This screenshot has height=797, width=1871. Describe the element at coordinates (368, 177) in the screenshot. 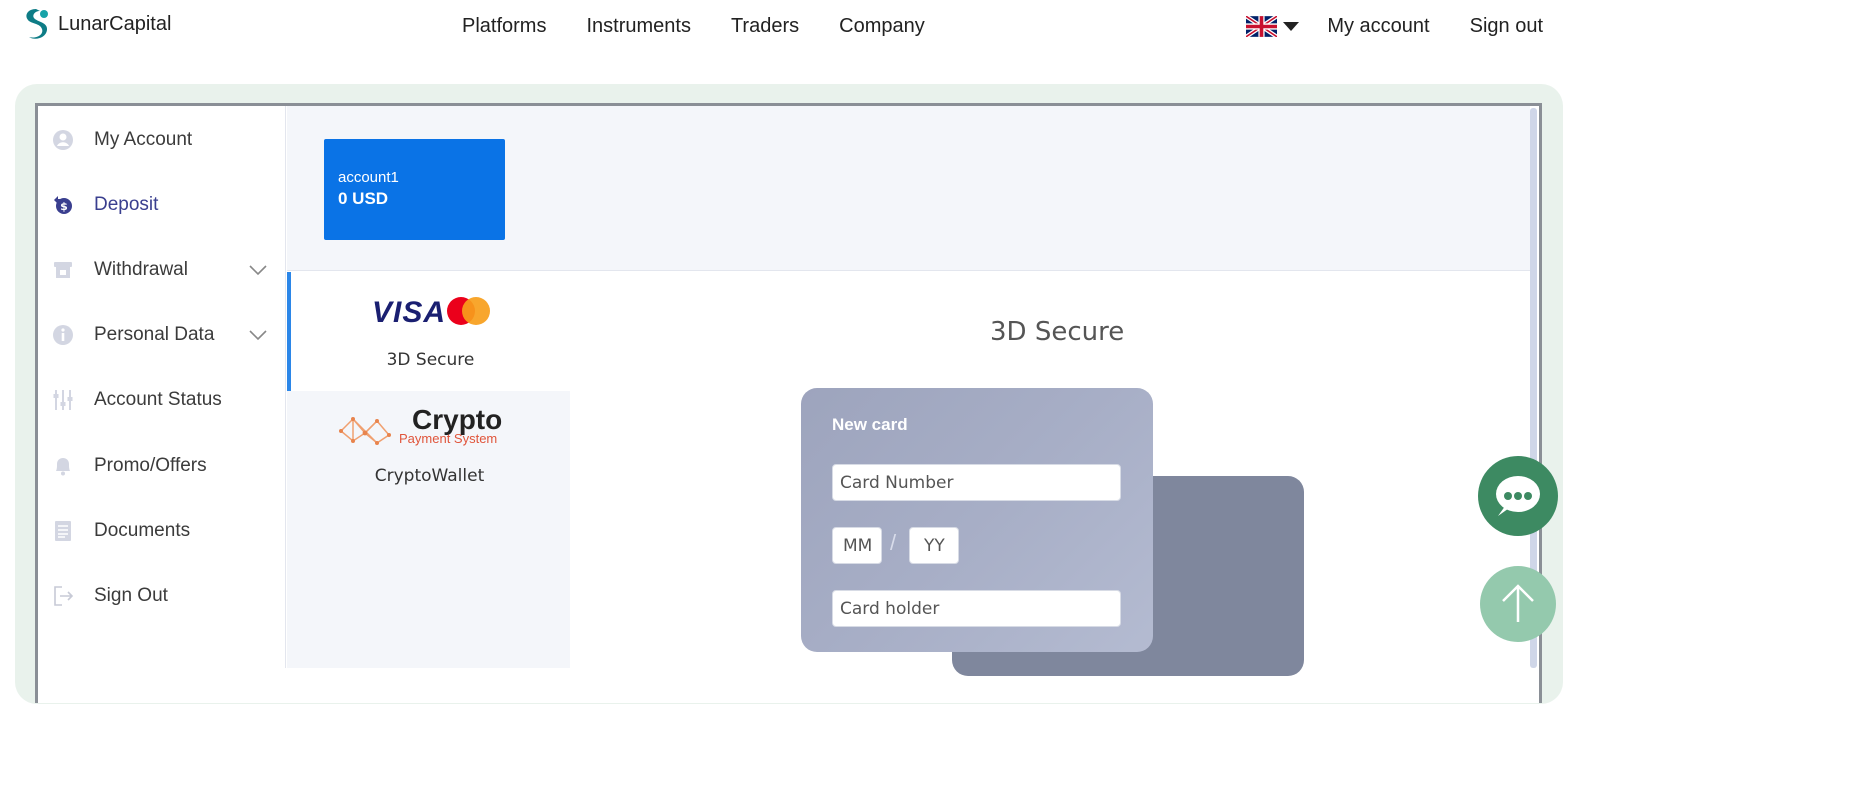

I see `account-name: account1` at that location.